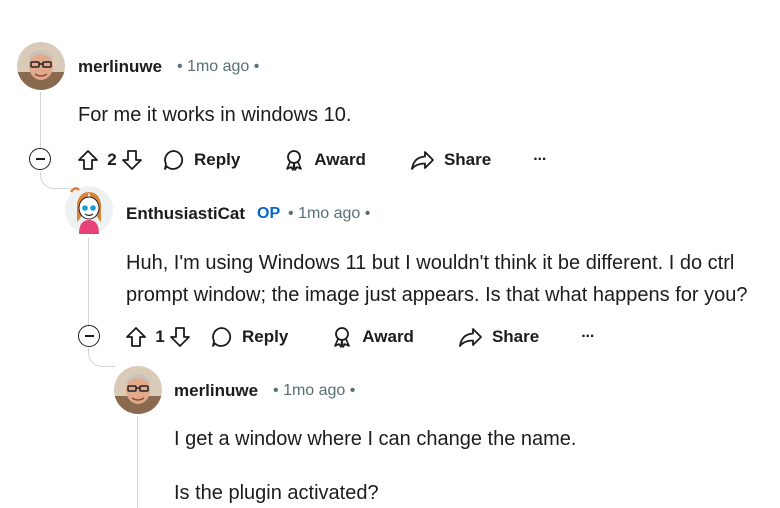 The height and width of the screenshot is (508, 780). I want to click on comment-actions: 1 Reply Award Share ···, so click(359, 337).